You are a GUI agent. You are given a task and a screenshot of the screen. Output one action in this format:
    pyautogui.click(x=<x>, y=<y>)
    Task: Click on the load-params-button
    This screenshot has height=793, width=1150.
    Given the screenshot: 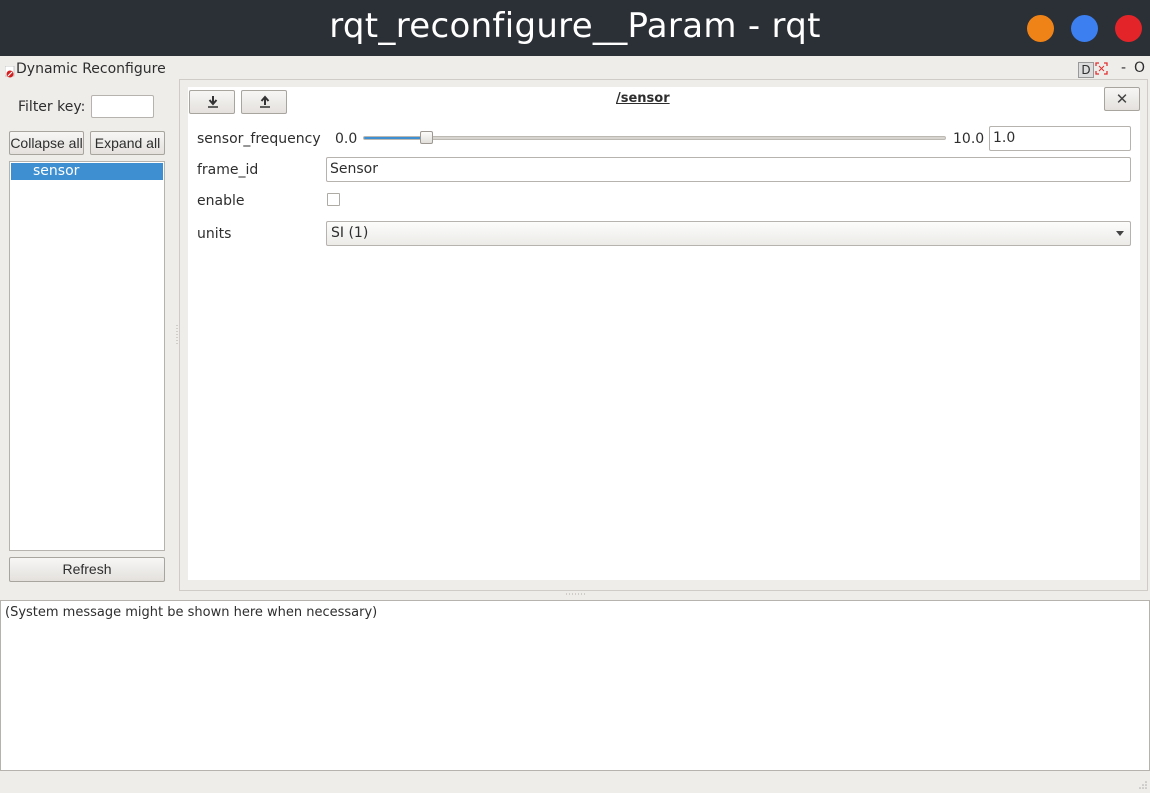 What is the action you would take?
    pyautogui.click(x=212, y=102)
    